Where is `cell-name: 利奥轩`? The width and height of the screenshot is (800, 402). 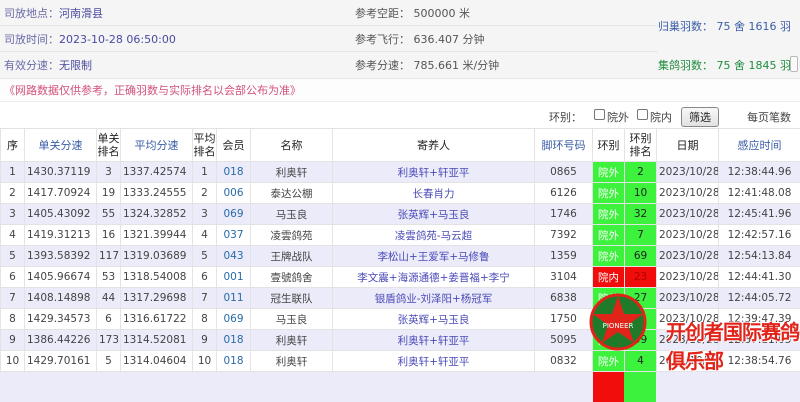 cell-name: 利奥轩 is located at coordinates (291, 172).